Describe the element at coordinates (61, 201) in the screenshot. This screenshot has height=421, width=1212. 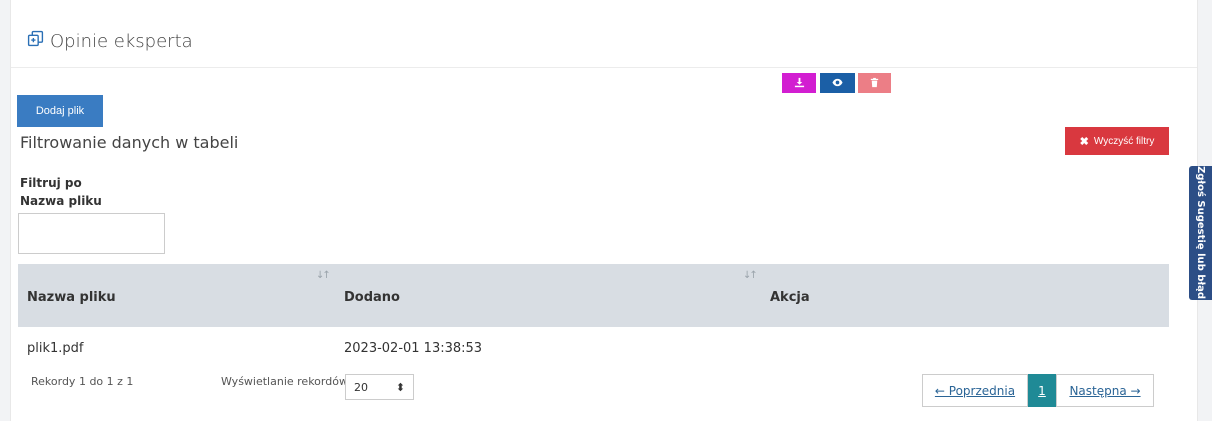
I see `filter-field-label: Nazwa pliku` at that location.